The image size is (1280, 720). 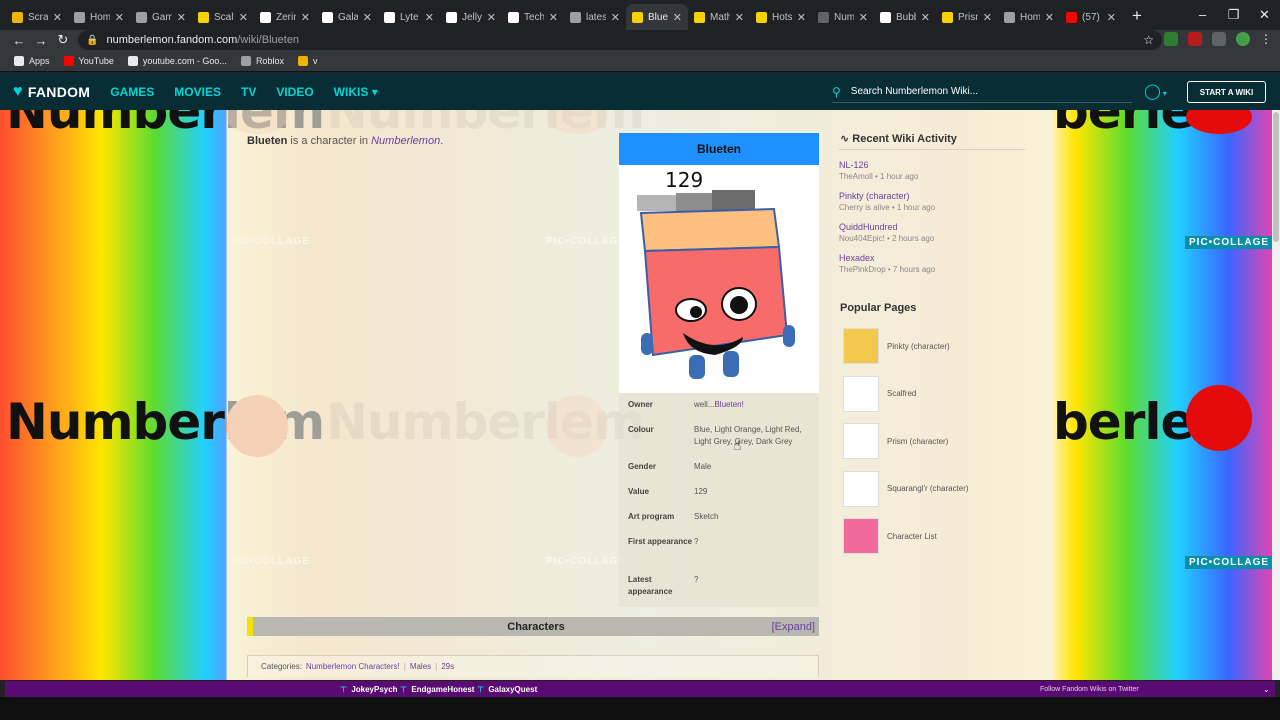 I want to click on browser-tab: Math ✕, so click(x=719, y=17).